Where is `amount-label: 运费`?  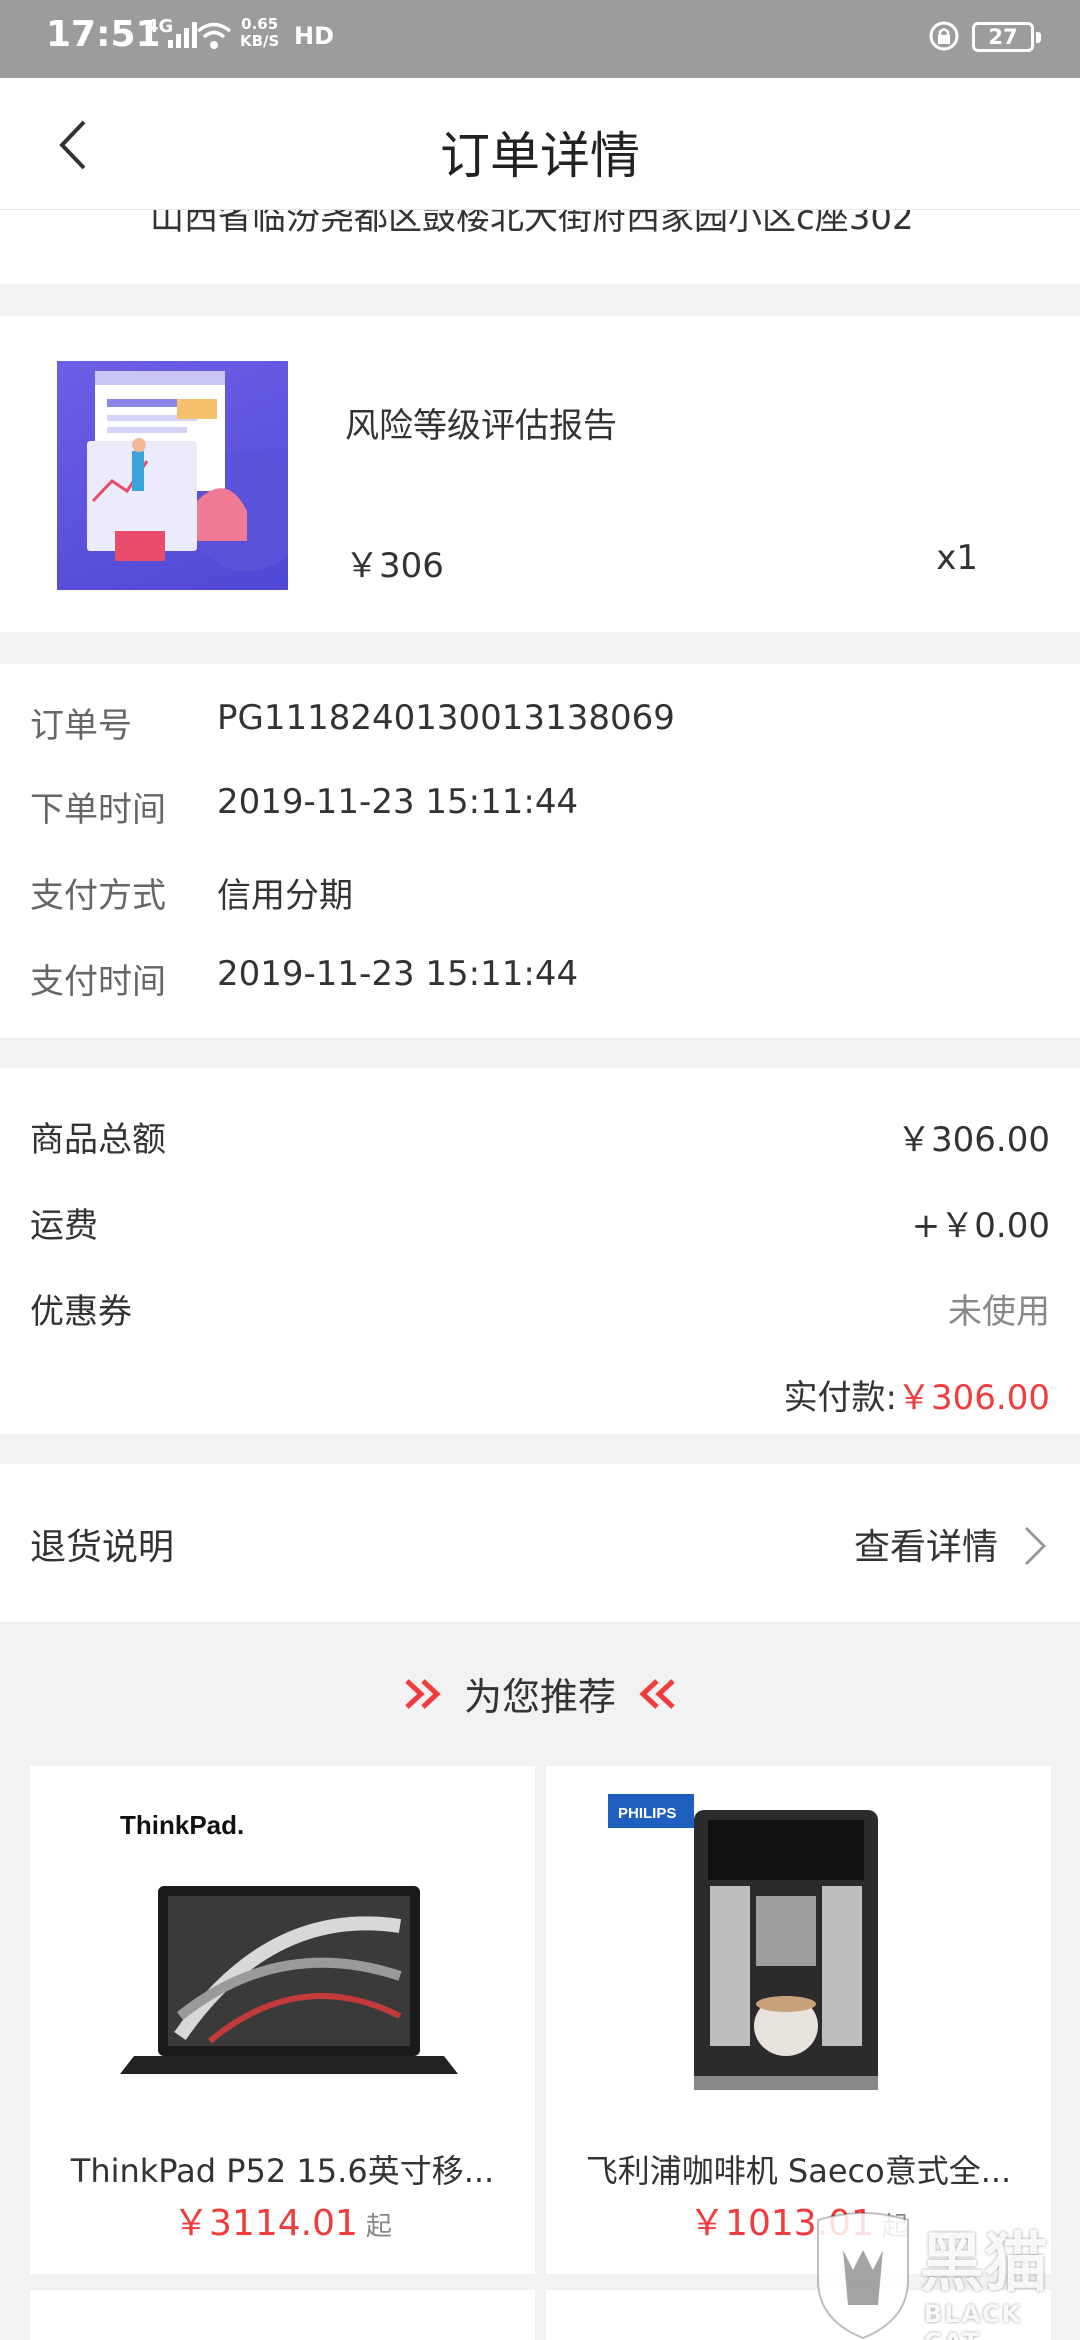
amount-label: 运费 is located at coordinates (64, 1226).